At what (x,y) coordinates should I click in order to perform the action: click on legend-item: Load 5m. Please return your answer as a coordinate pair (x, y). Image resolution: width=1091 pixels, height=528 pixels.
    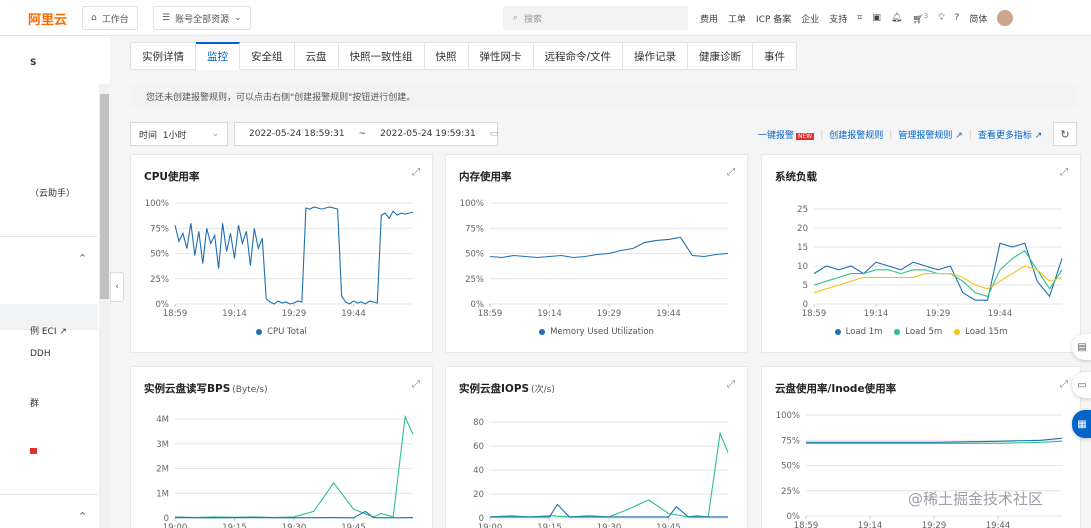
    Looking at the image, I should click on (918, 332).